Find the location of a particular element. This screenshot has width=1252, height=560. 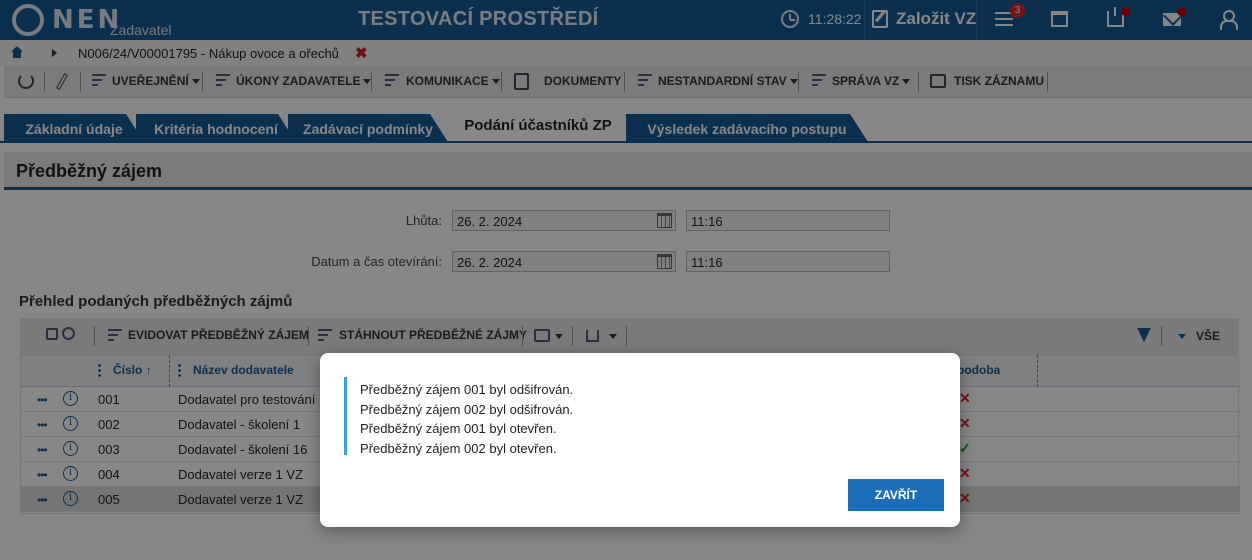

message-line: Předběžný zájem 002 byl otevřen. is located at coordinates (458, 448).